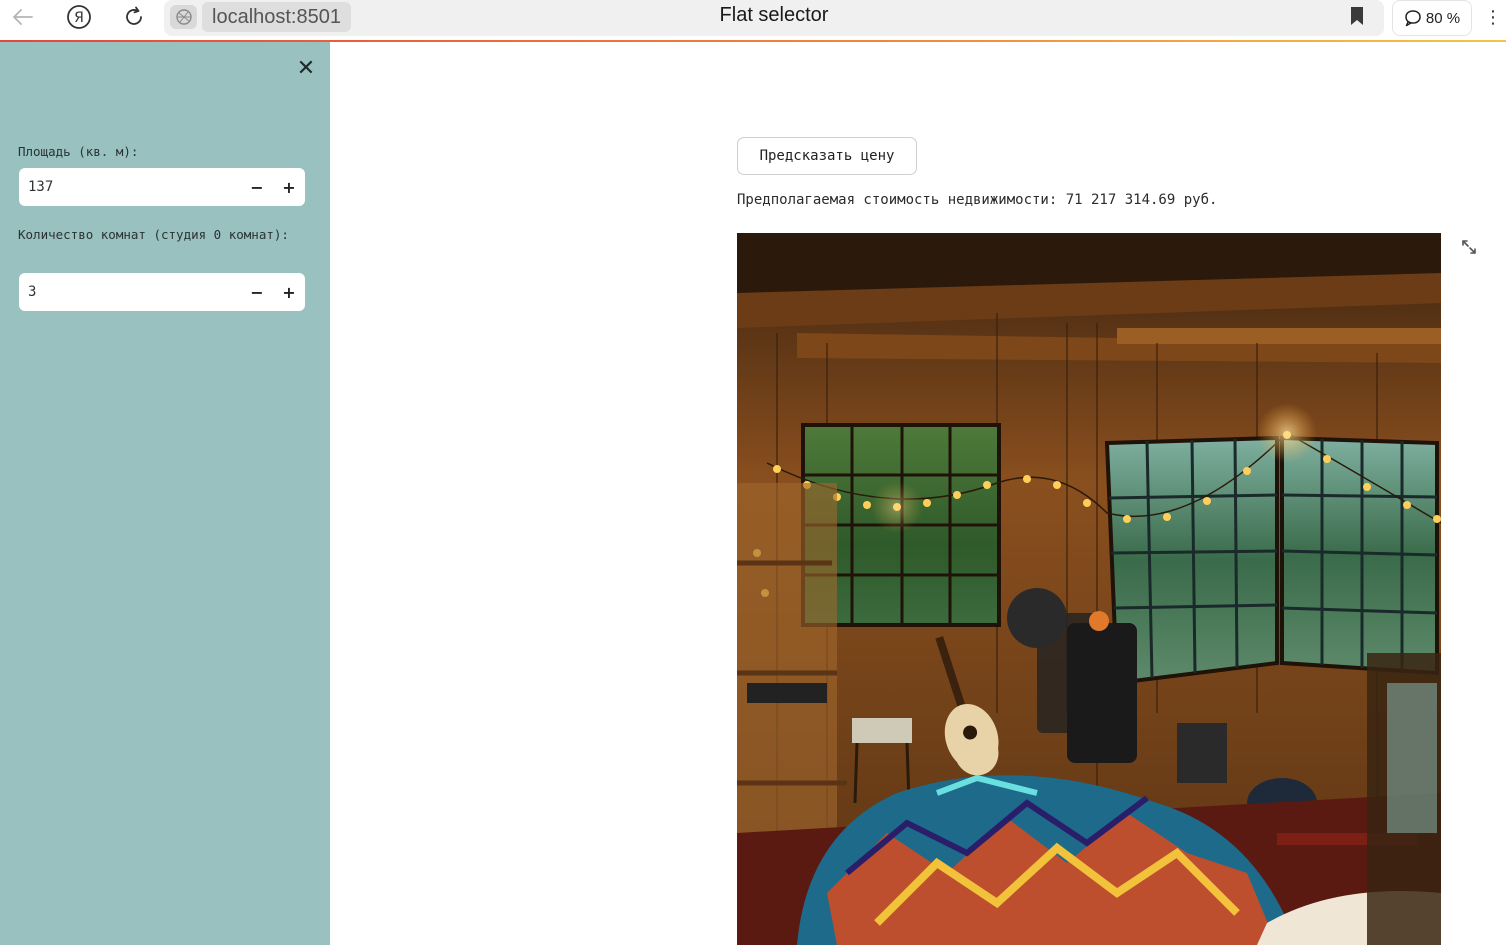  What do you see at coordinates (153, 234) in the screenshot?
I see `rooms-label: Количество комнат (студия 0 комнат):` at bounding box center [153, 234].